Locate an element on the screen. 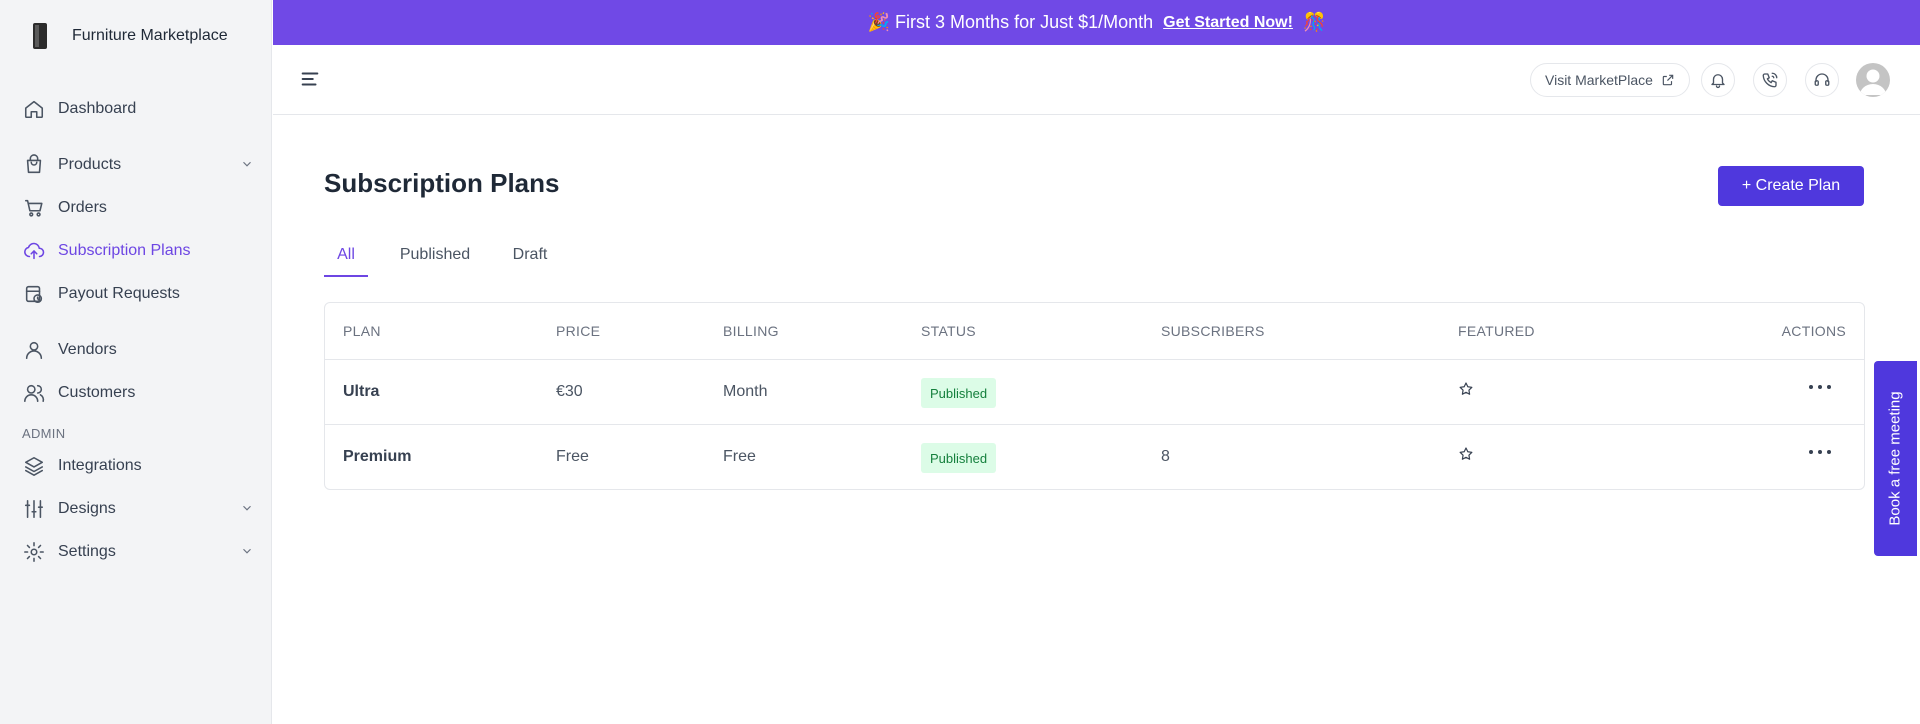 Image resolution: width=1920 pixels, height=724 pixels. payout-icon is located at coordinates (34, 294).